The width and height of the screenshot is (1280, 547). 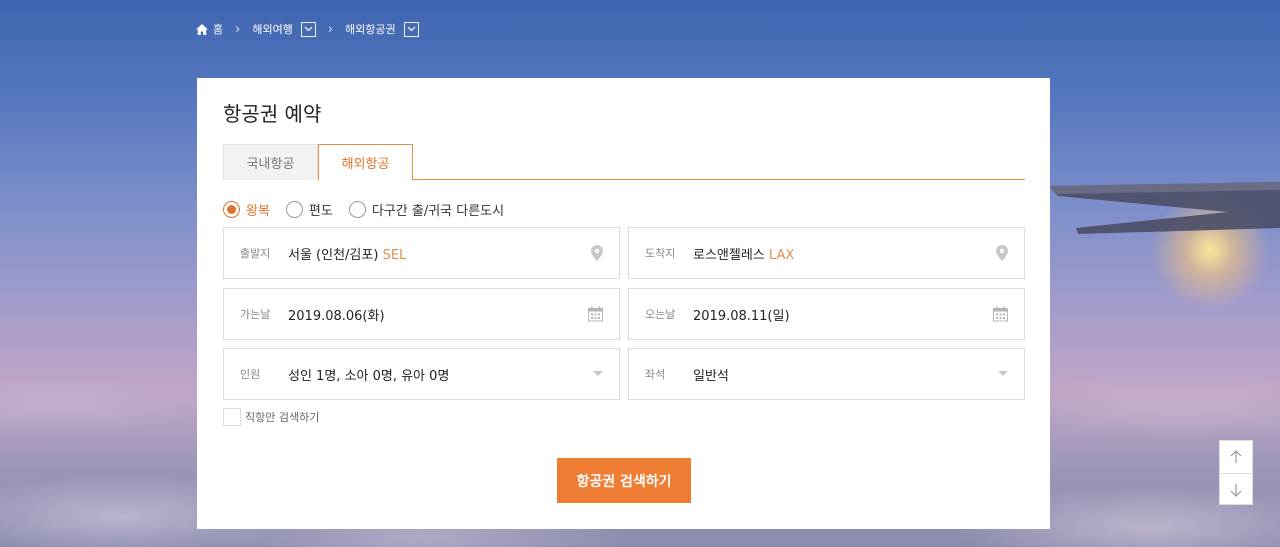 What do you see at coordinates (624, 162) in the screenshot?
I see `booking-tabs: 국내항공 해외항공` at bounding box center [624, 162].